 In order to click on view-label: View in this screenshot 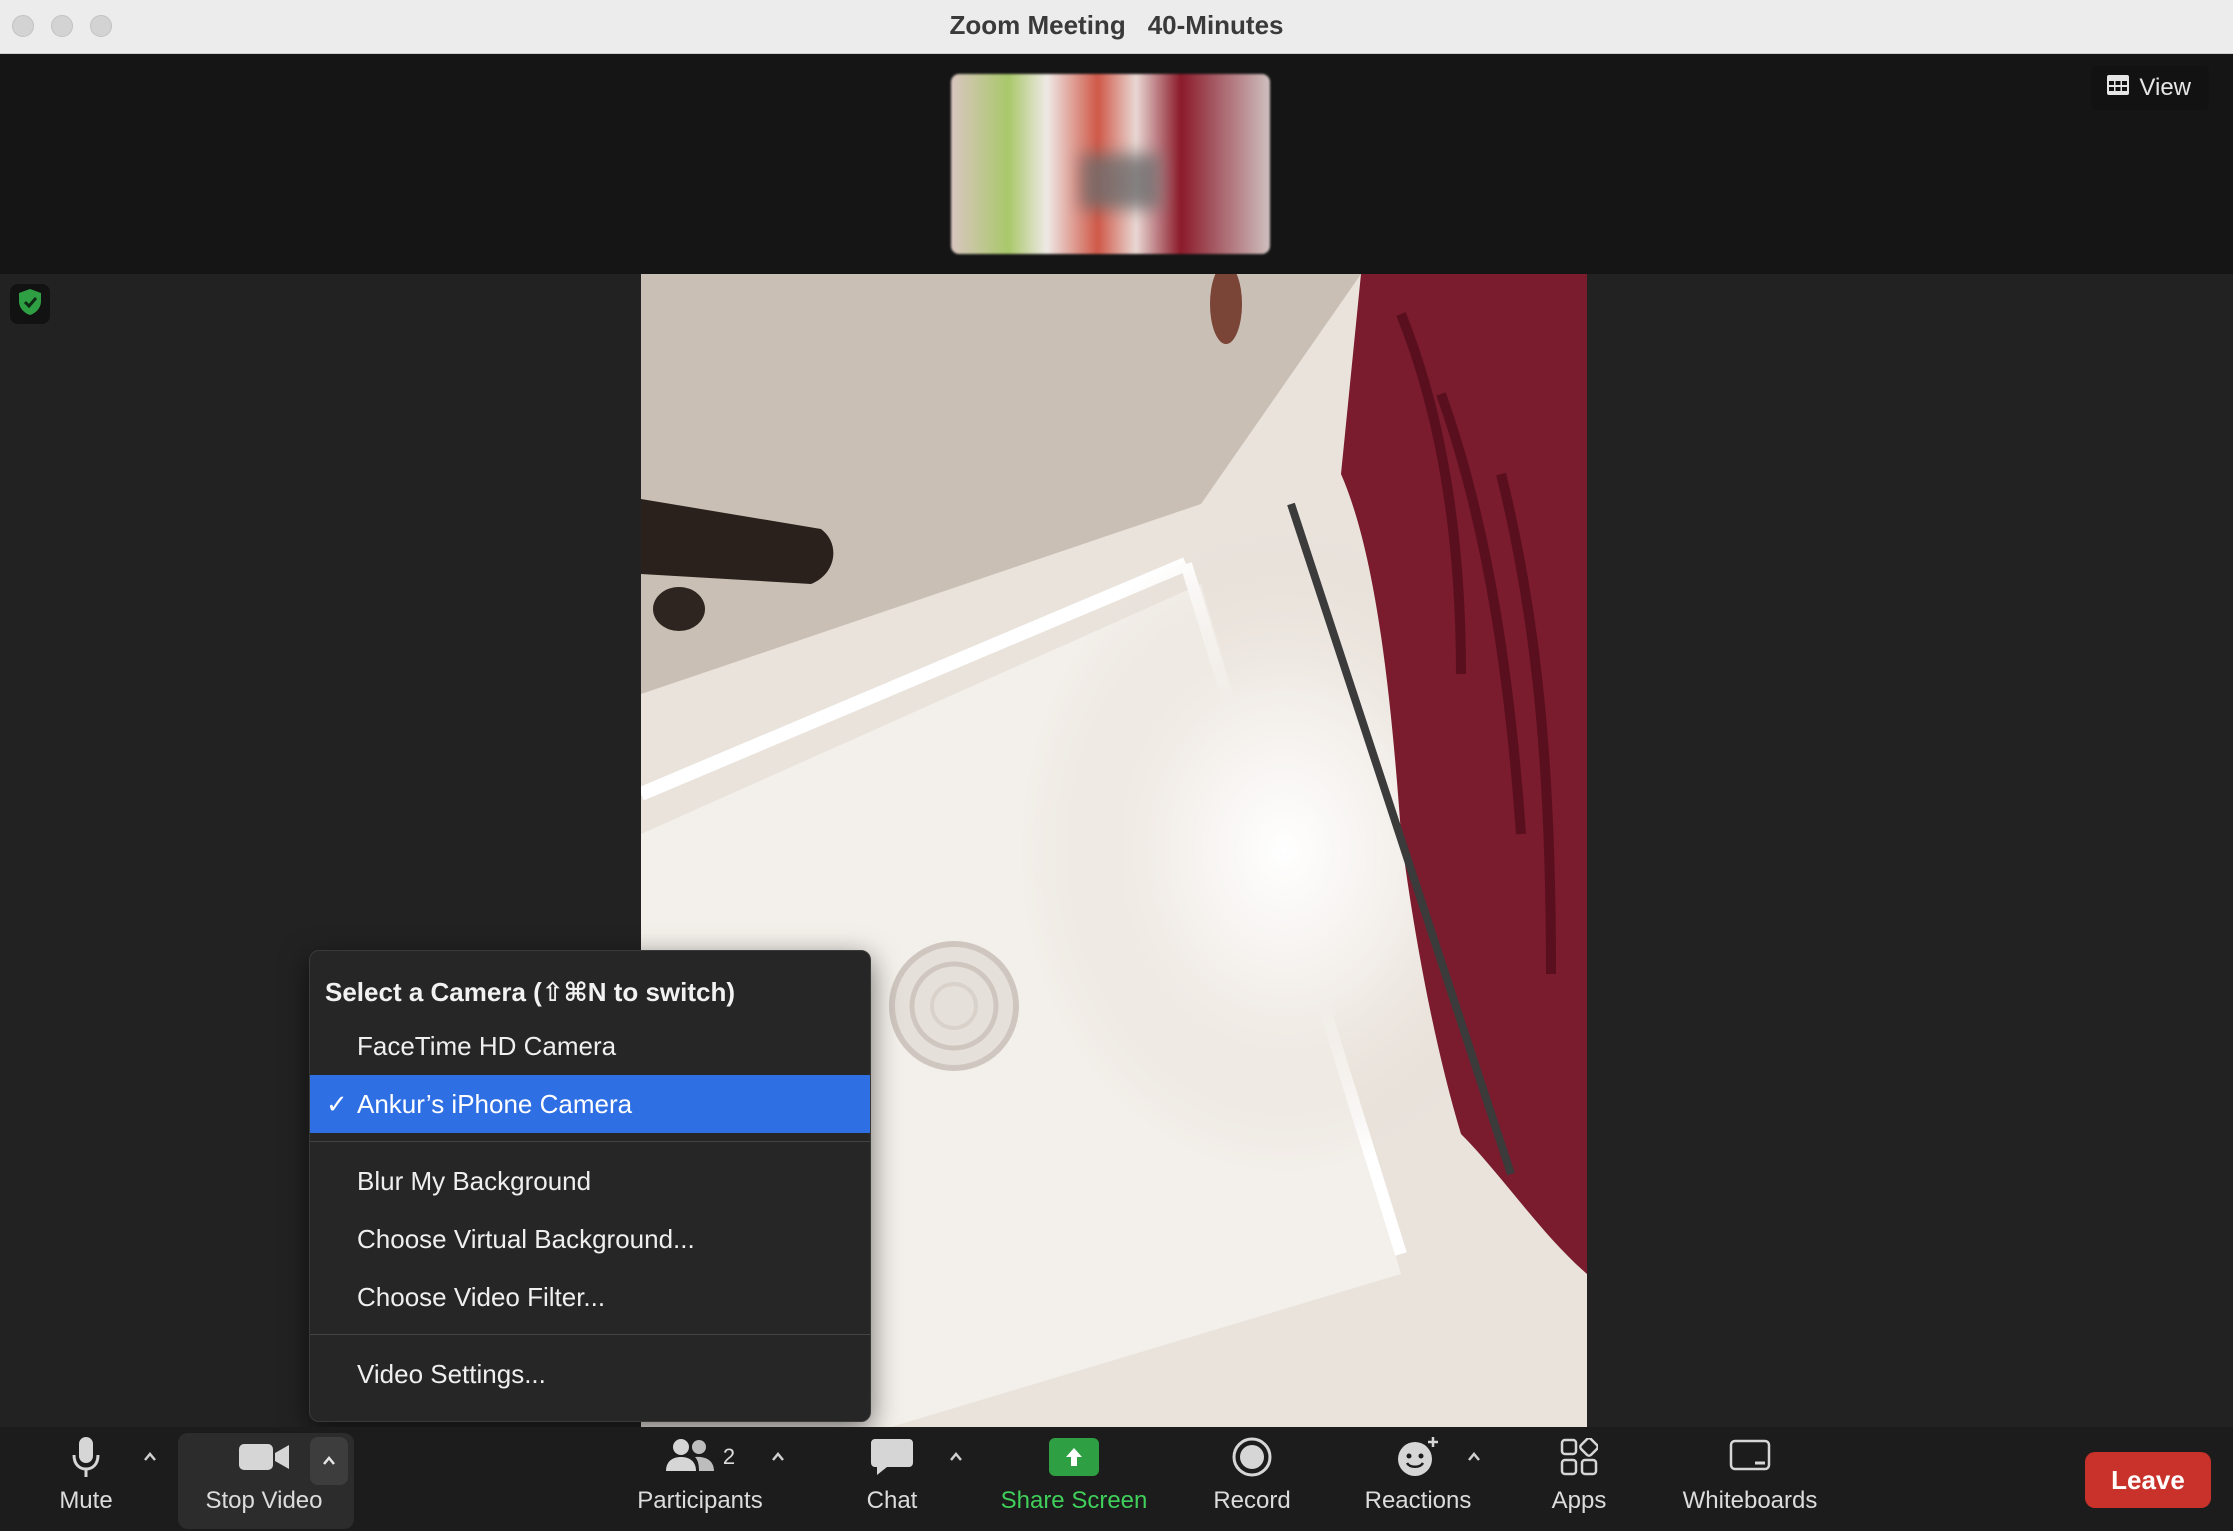, I will do `click(2165, 87)`.